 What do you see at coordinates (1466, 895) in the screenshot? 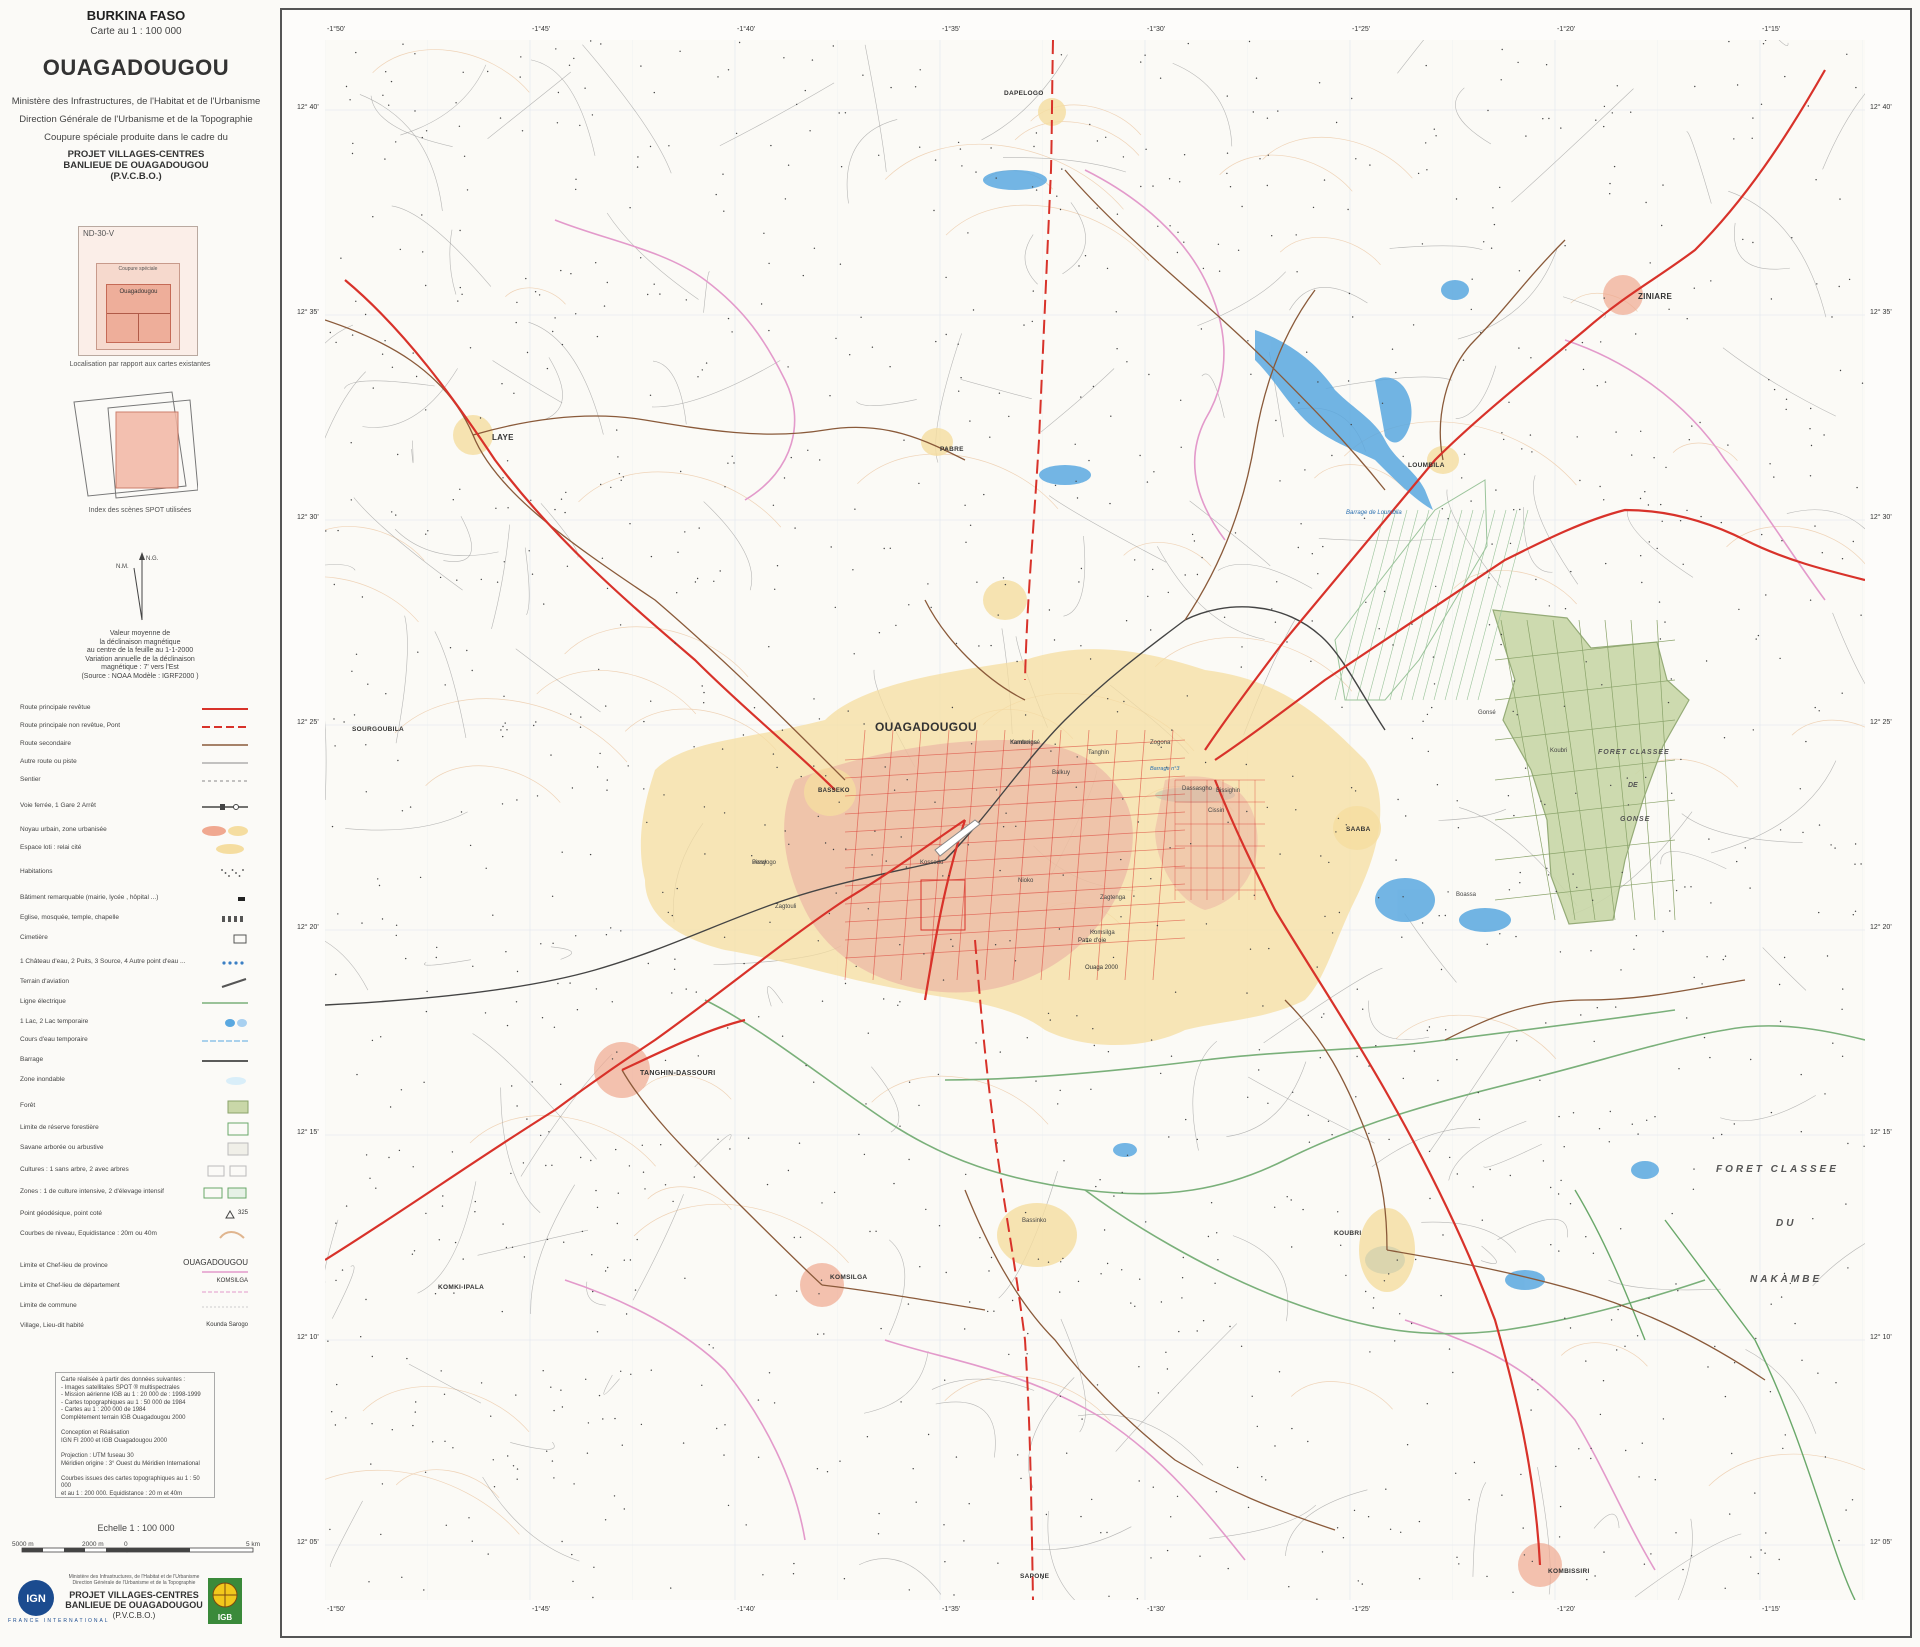
I see `village-label: Boassa` at bounding box center [1466, 895].